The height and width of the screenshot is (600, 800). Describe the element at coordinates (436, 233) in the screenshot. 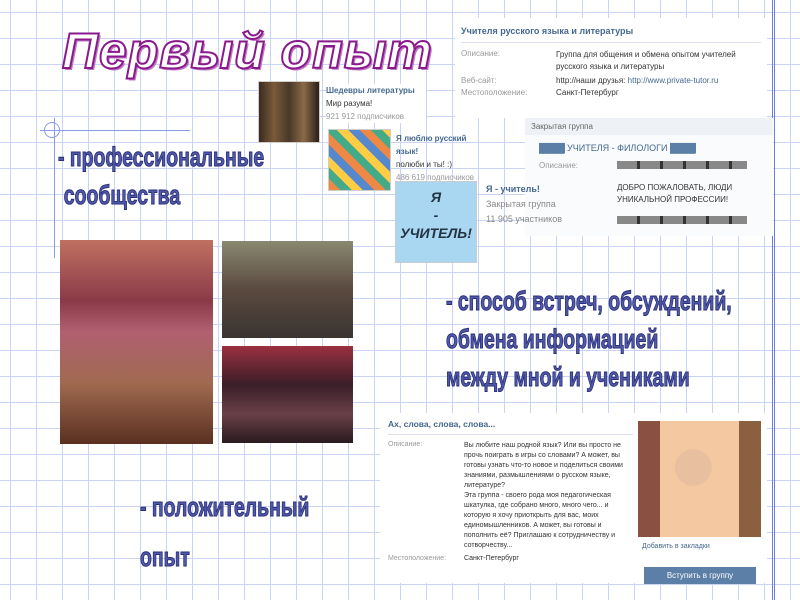

I see `poster-text: УЧИТЕЛЬ!` at that location.